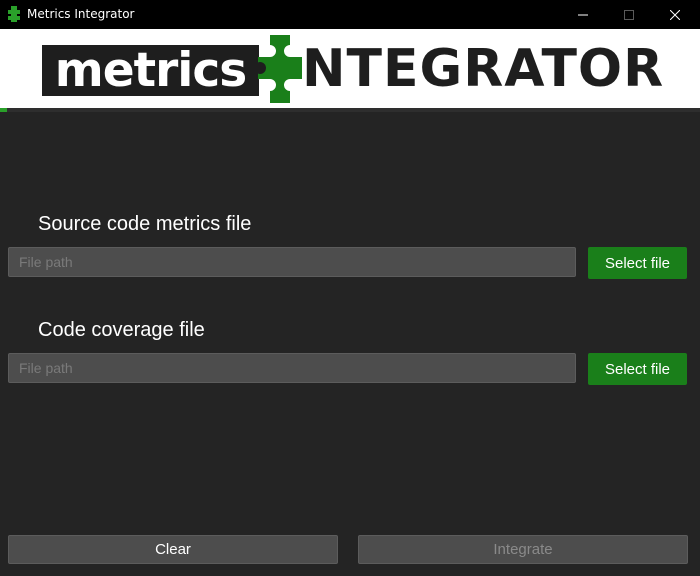 This screenshot has height=576, width=700. What do you see at coordinates (145, 224) in the screenshot?
I see `source-metrics-label: Source code metrics file` at bounding box center [145, 224].